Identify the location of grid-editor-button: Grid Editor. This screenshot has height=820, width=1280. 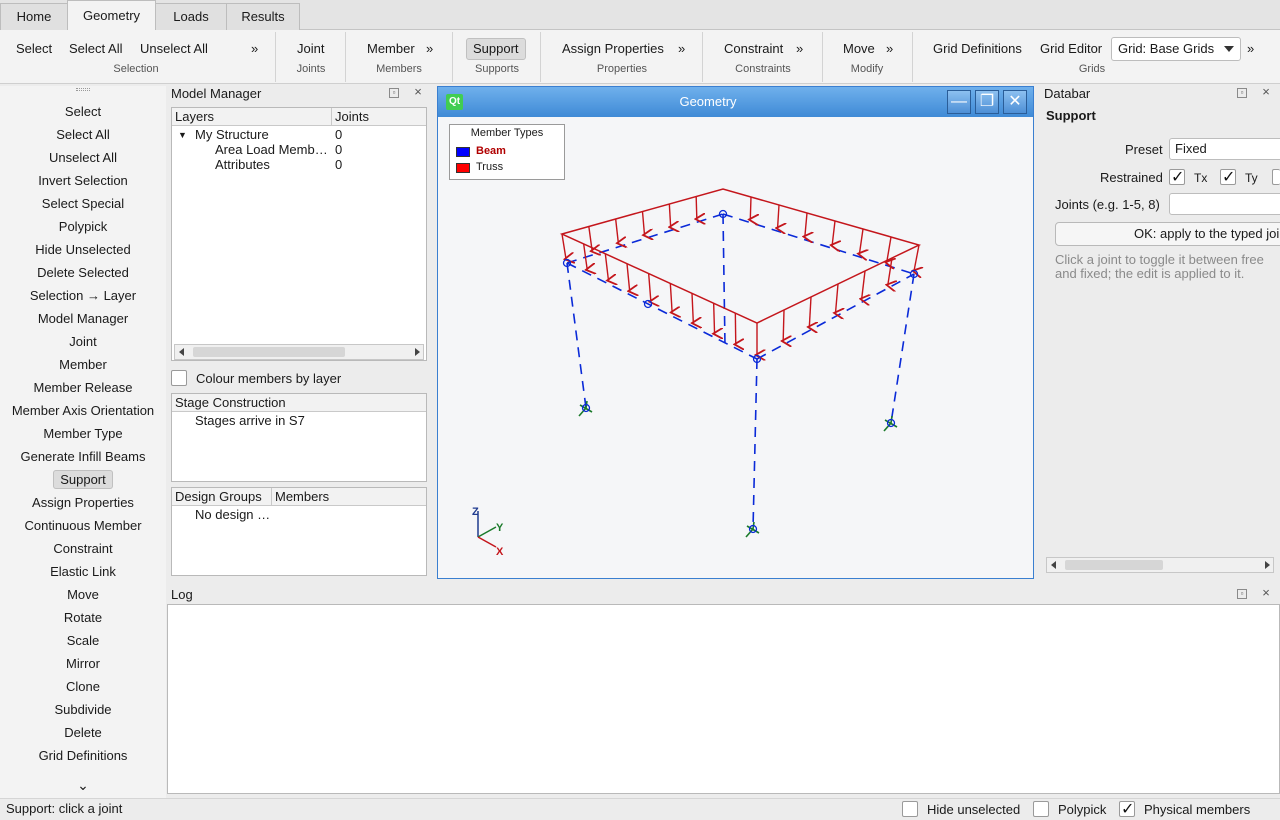
(1071, 49).